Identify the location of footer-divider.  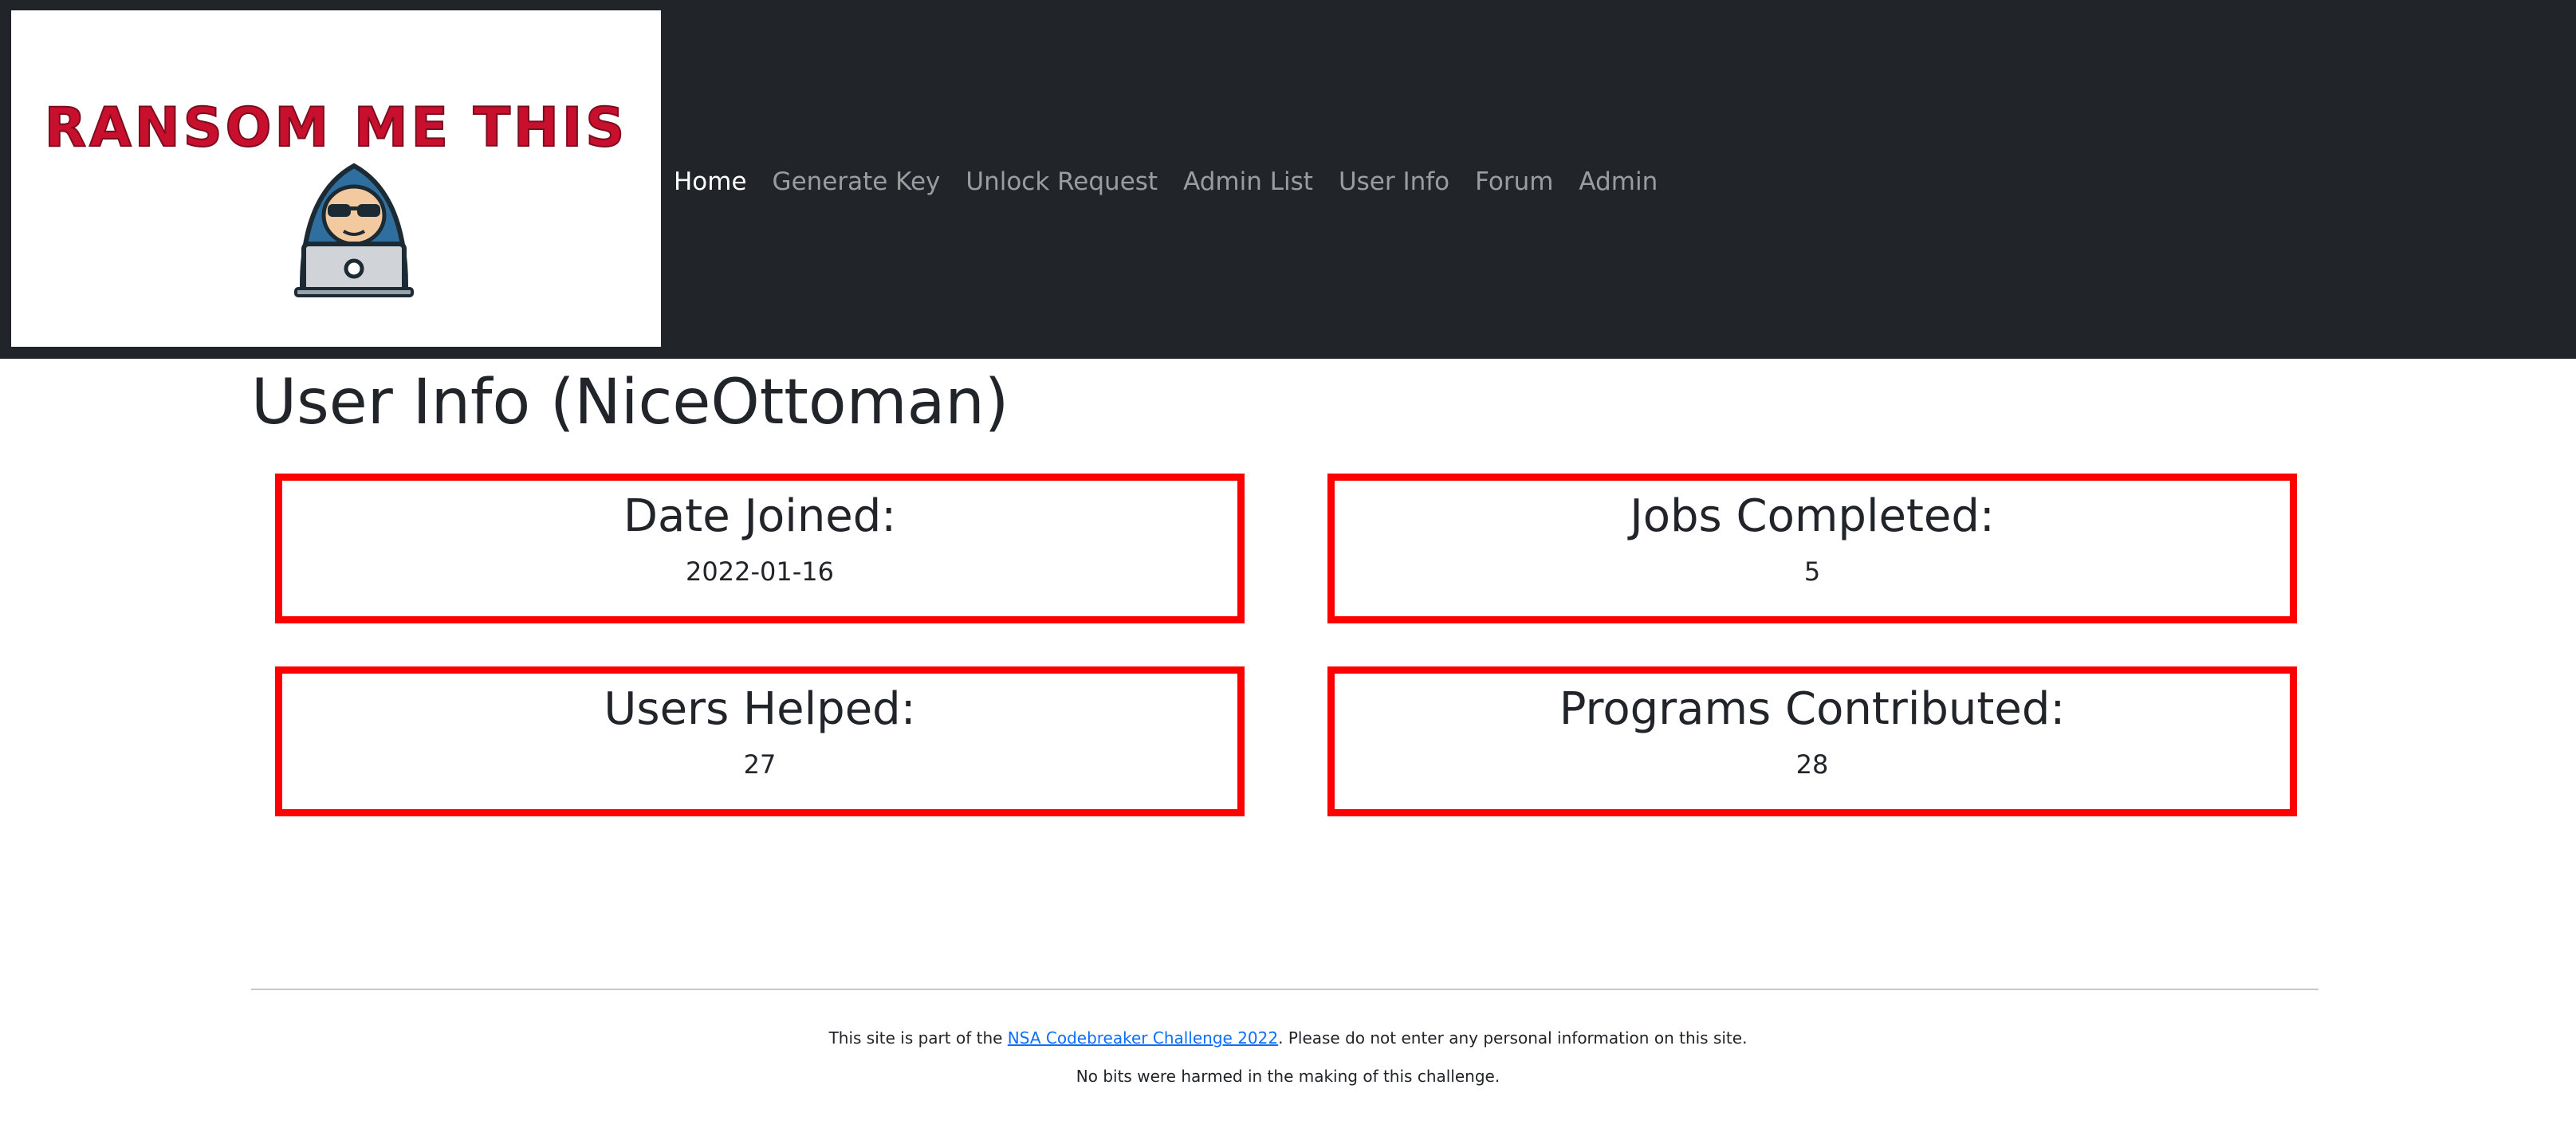
(1285, 990).